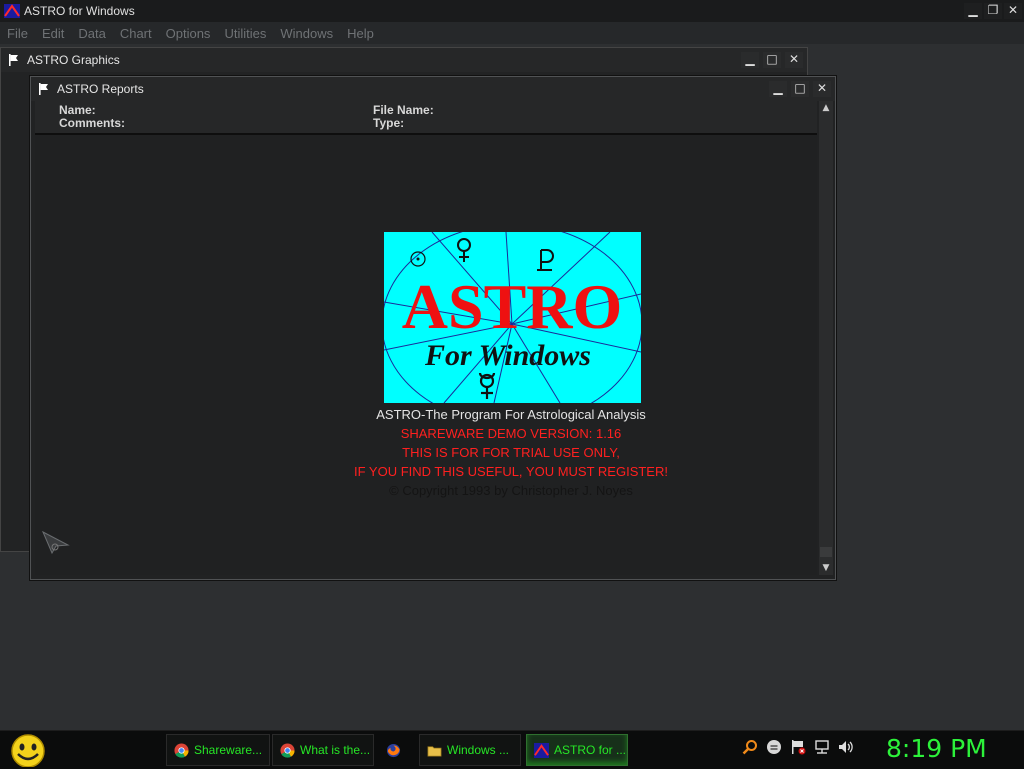  I want to click on menu-data: Data, so click(91, 33).